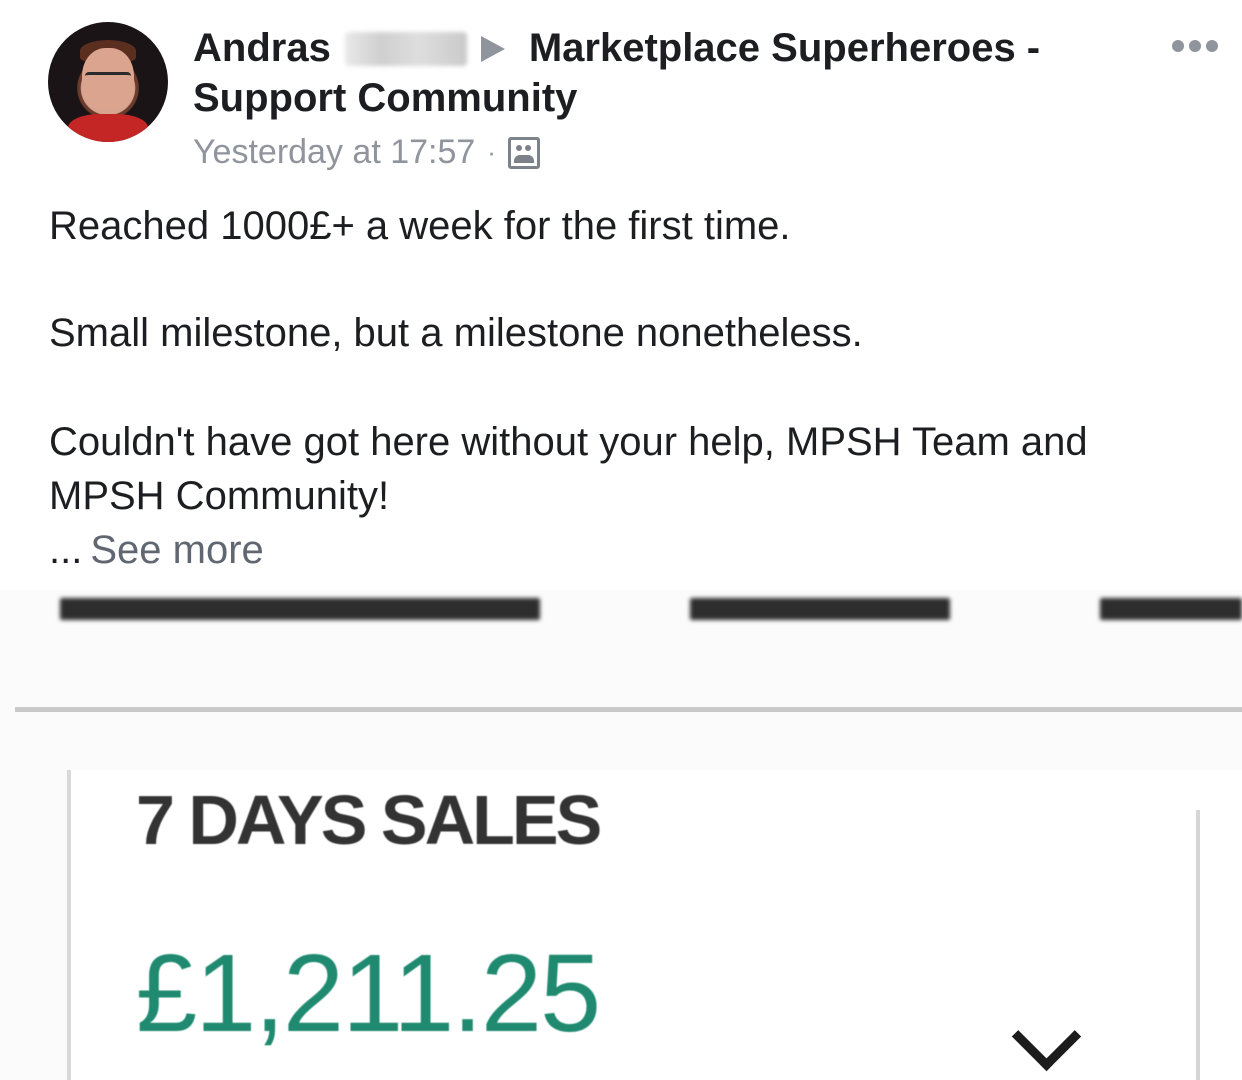 This screenshot has height=1080, width=1242. I want to click on more-options-icon, so click(1195, 46).